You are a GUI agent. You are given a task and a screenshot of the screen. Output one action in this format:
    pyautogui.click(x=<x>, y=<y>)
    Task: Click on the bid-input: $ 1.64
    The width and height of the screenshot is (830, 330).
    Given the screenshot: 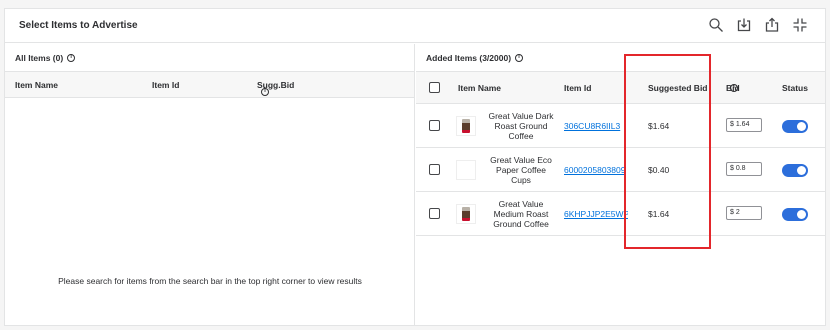 What is the action you would take?
    pyautogui.click(x=744, y=125)
    